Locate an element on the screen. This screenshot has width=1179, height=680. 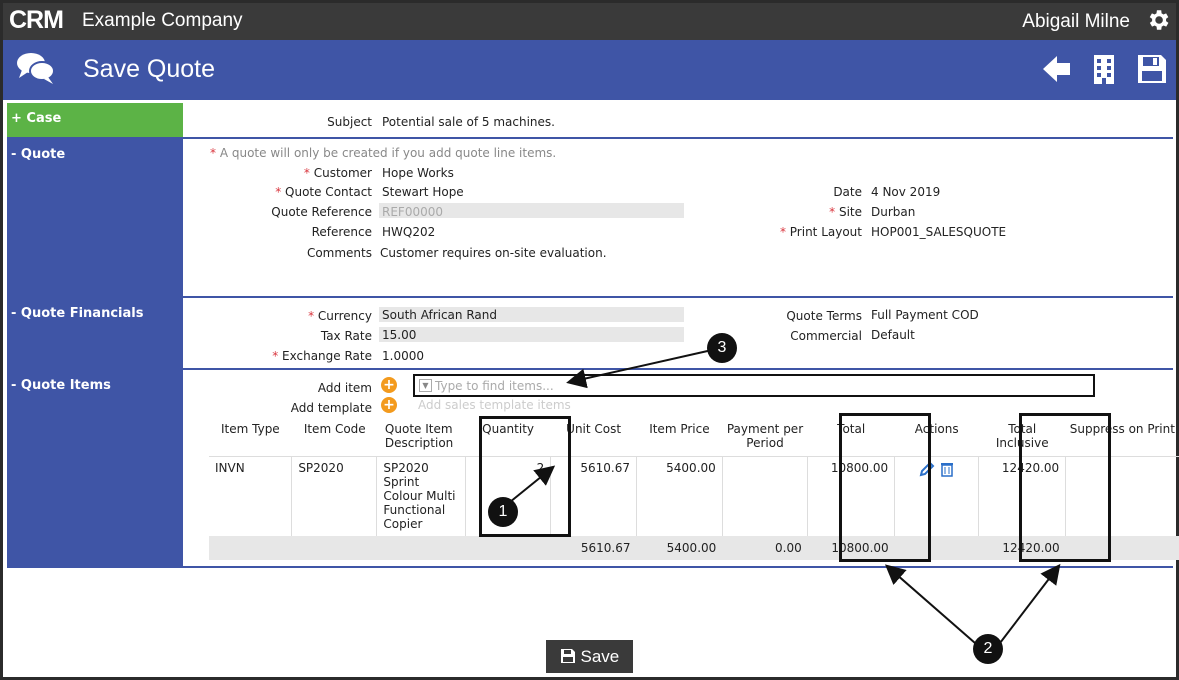
chat-icon is located at coordinates (36, 68).